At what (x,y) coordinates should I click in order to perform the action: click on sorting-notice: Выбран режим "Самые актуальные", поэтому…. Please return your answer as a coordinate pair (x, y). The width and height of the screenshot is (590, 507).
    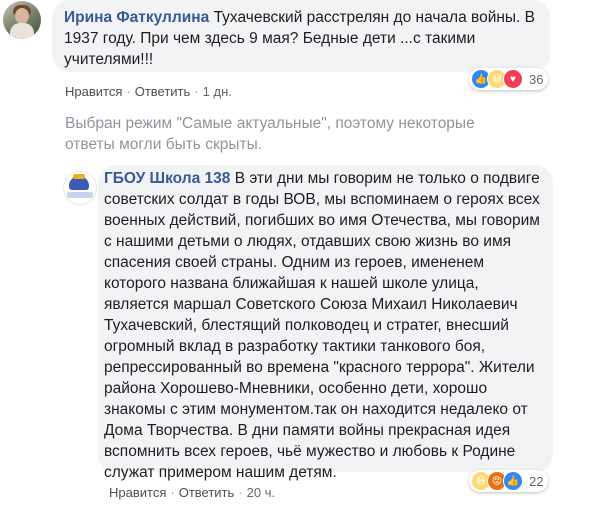
    Looking at the image, I should click on (270, 134).